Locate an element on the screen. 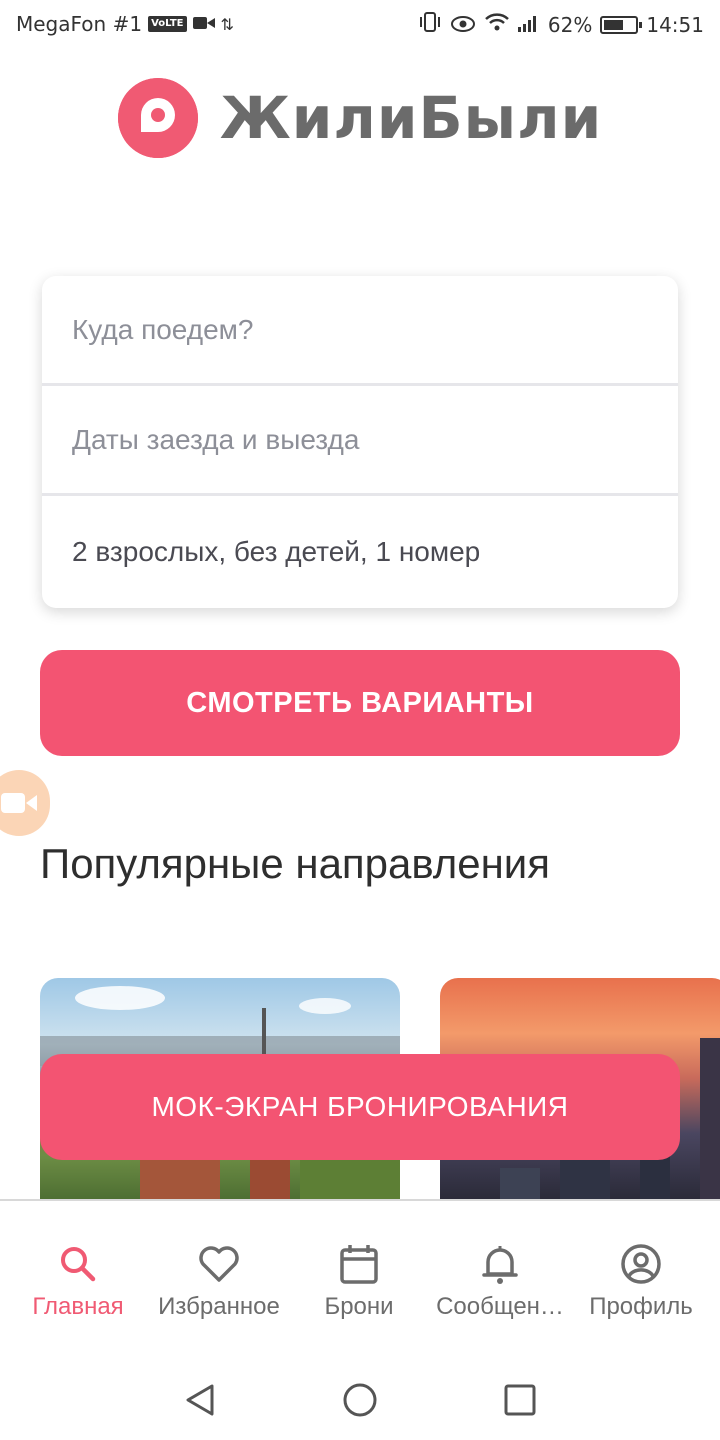 The height and width of the screenshot is (1440, 720). mock-booking-screen-button: МОК-ЭКРАН БРОНИРОВАНИЯ is located at coordinates (360, 1107).